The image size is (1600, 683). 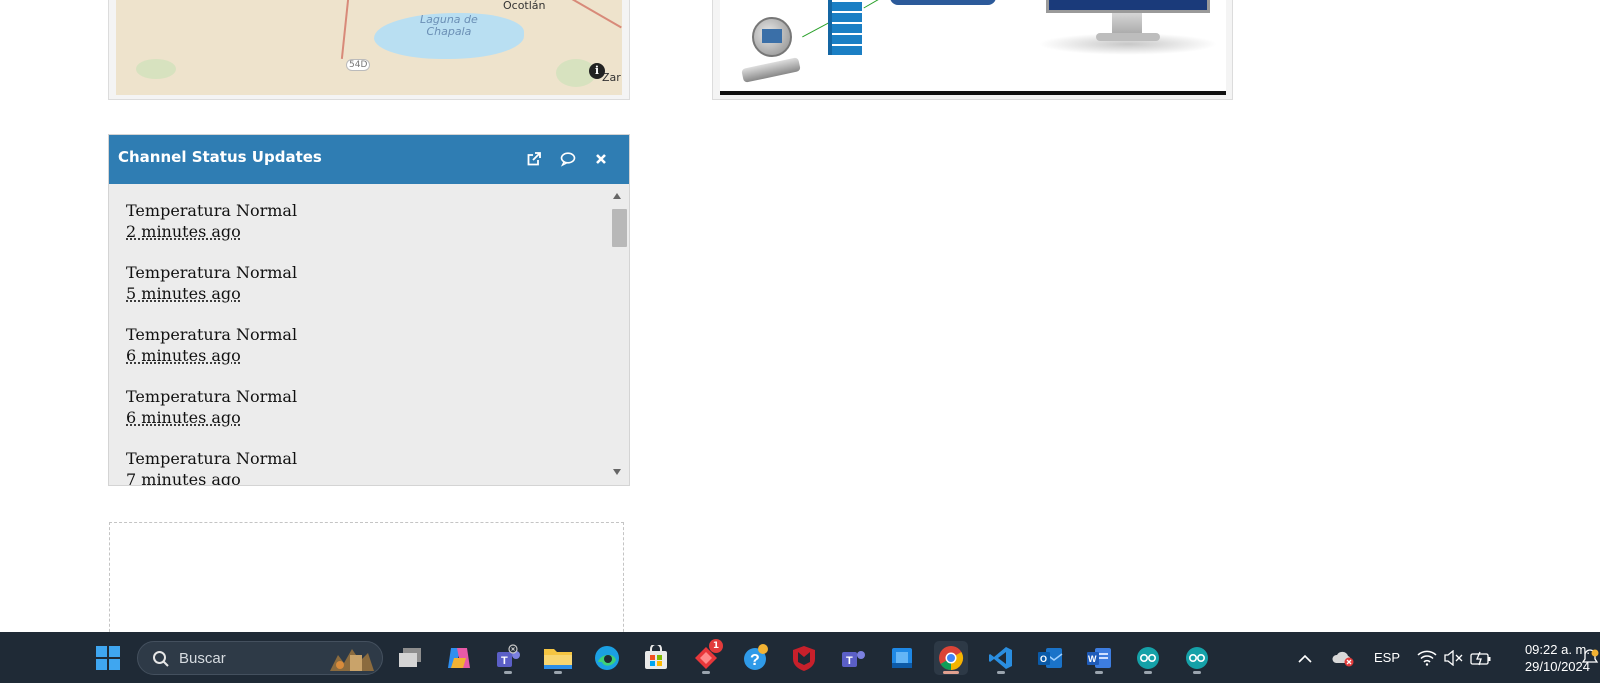 I want to click on firewall-icon, so click(x=845, y=27).